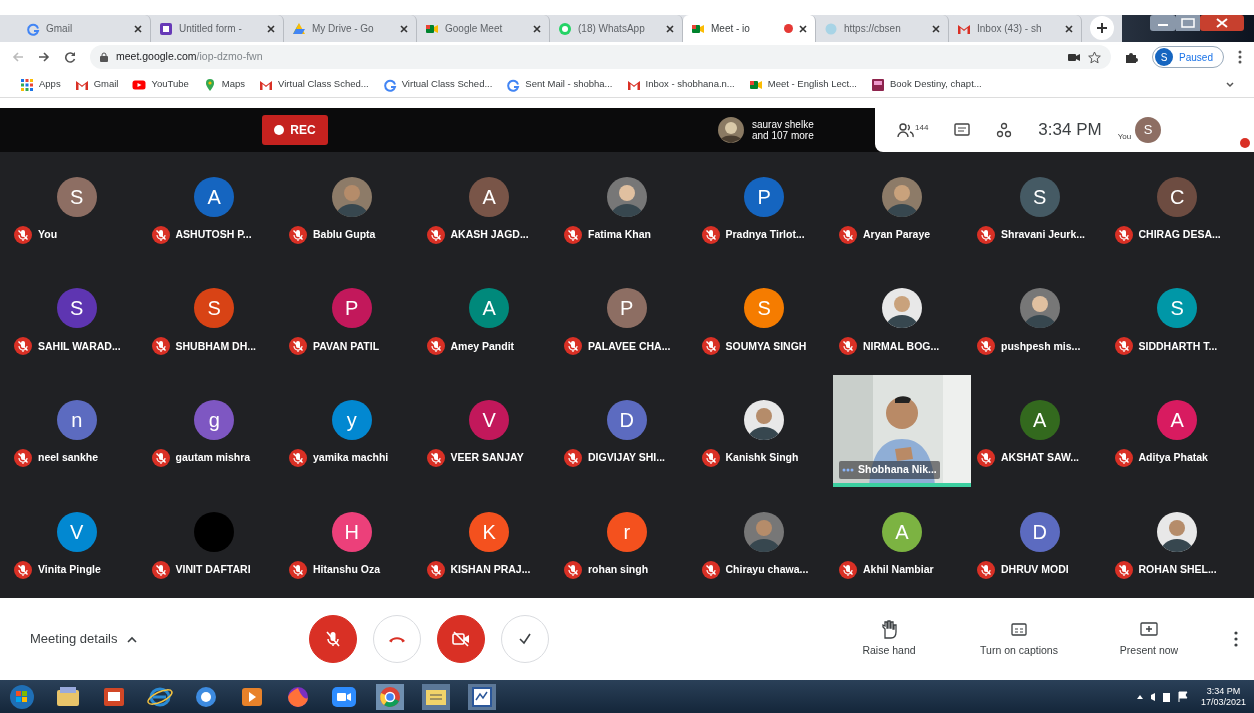  What do you see at coordinates (525, 639) in the screenshot?
I see `check-button` at bounding box center [525, 639].